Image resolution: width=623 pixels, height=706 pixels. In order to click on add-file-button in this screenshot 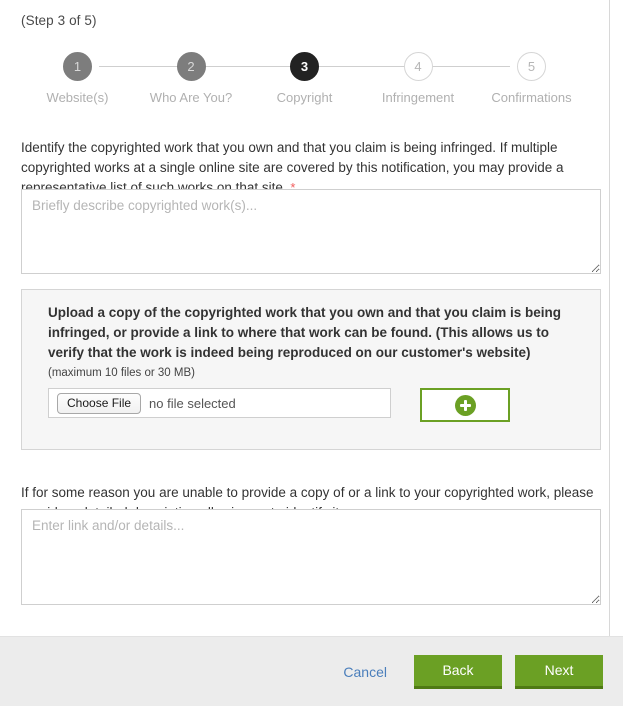, I will do `click(465, 405)`.